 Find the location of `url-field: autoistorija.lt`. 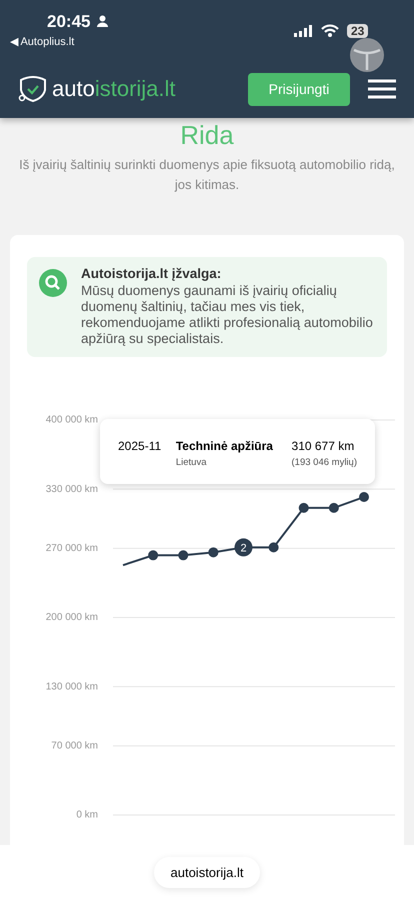

url-field: autoistorija.lt is located at coordinates (207, 872).